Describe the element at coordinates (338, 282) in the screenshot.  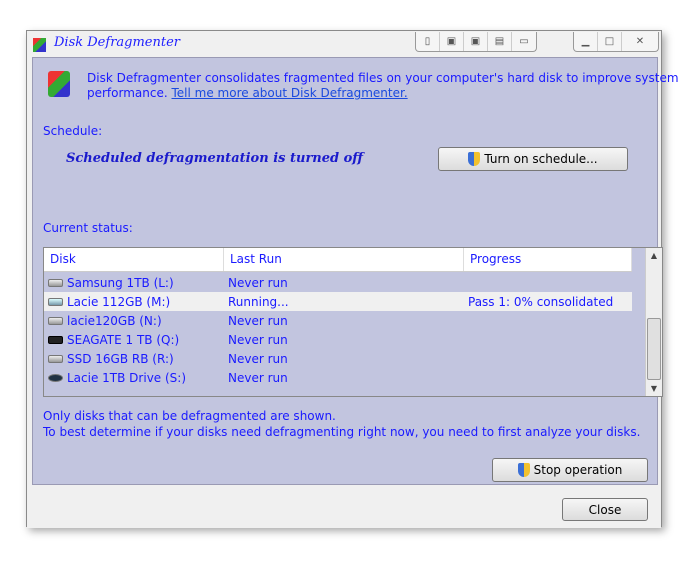
I see `table-row: Samsung 1TB (L:) Never run` at that location.